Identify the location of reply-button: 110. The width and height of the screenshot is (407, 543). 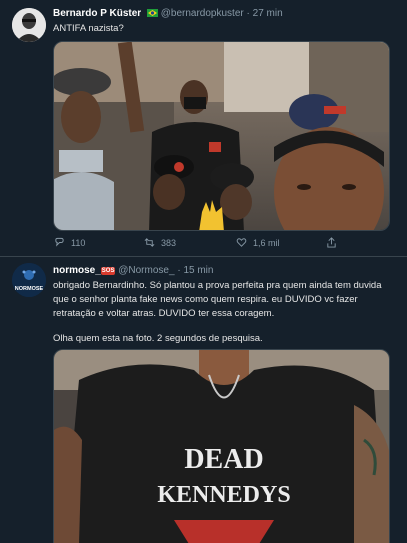
(69, 242).